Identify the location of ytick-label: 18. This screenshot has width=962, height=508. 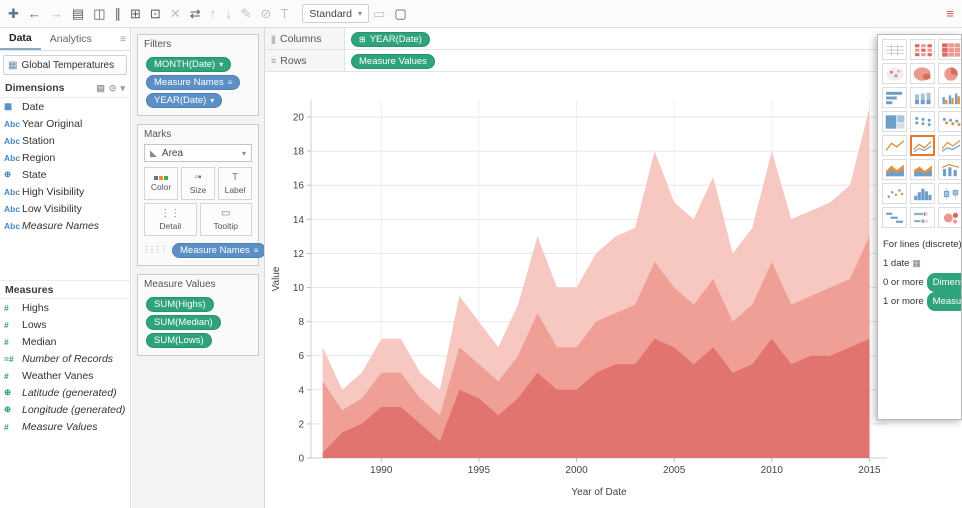
(299, 152).